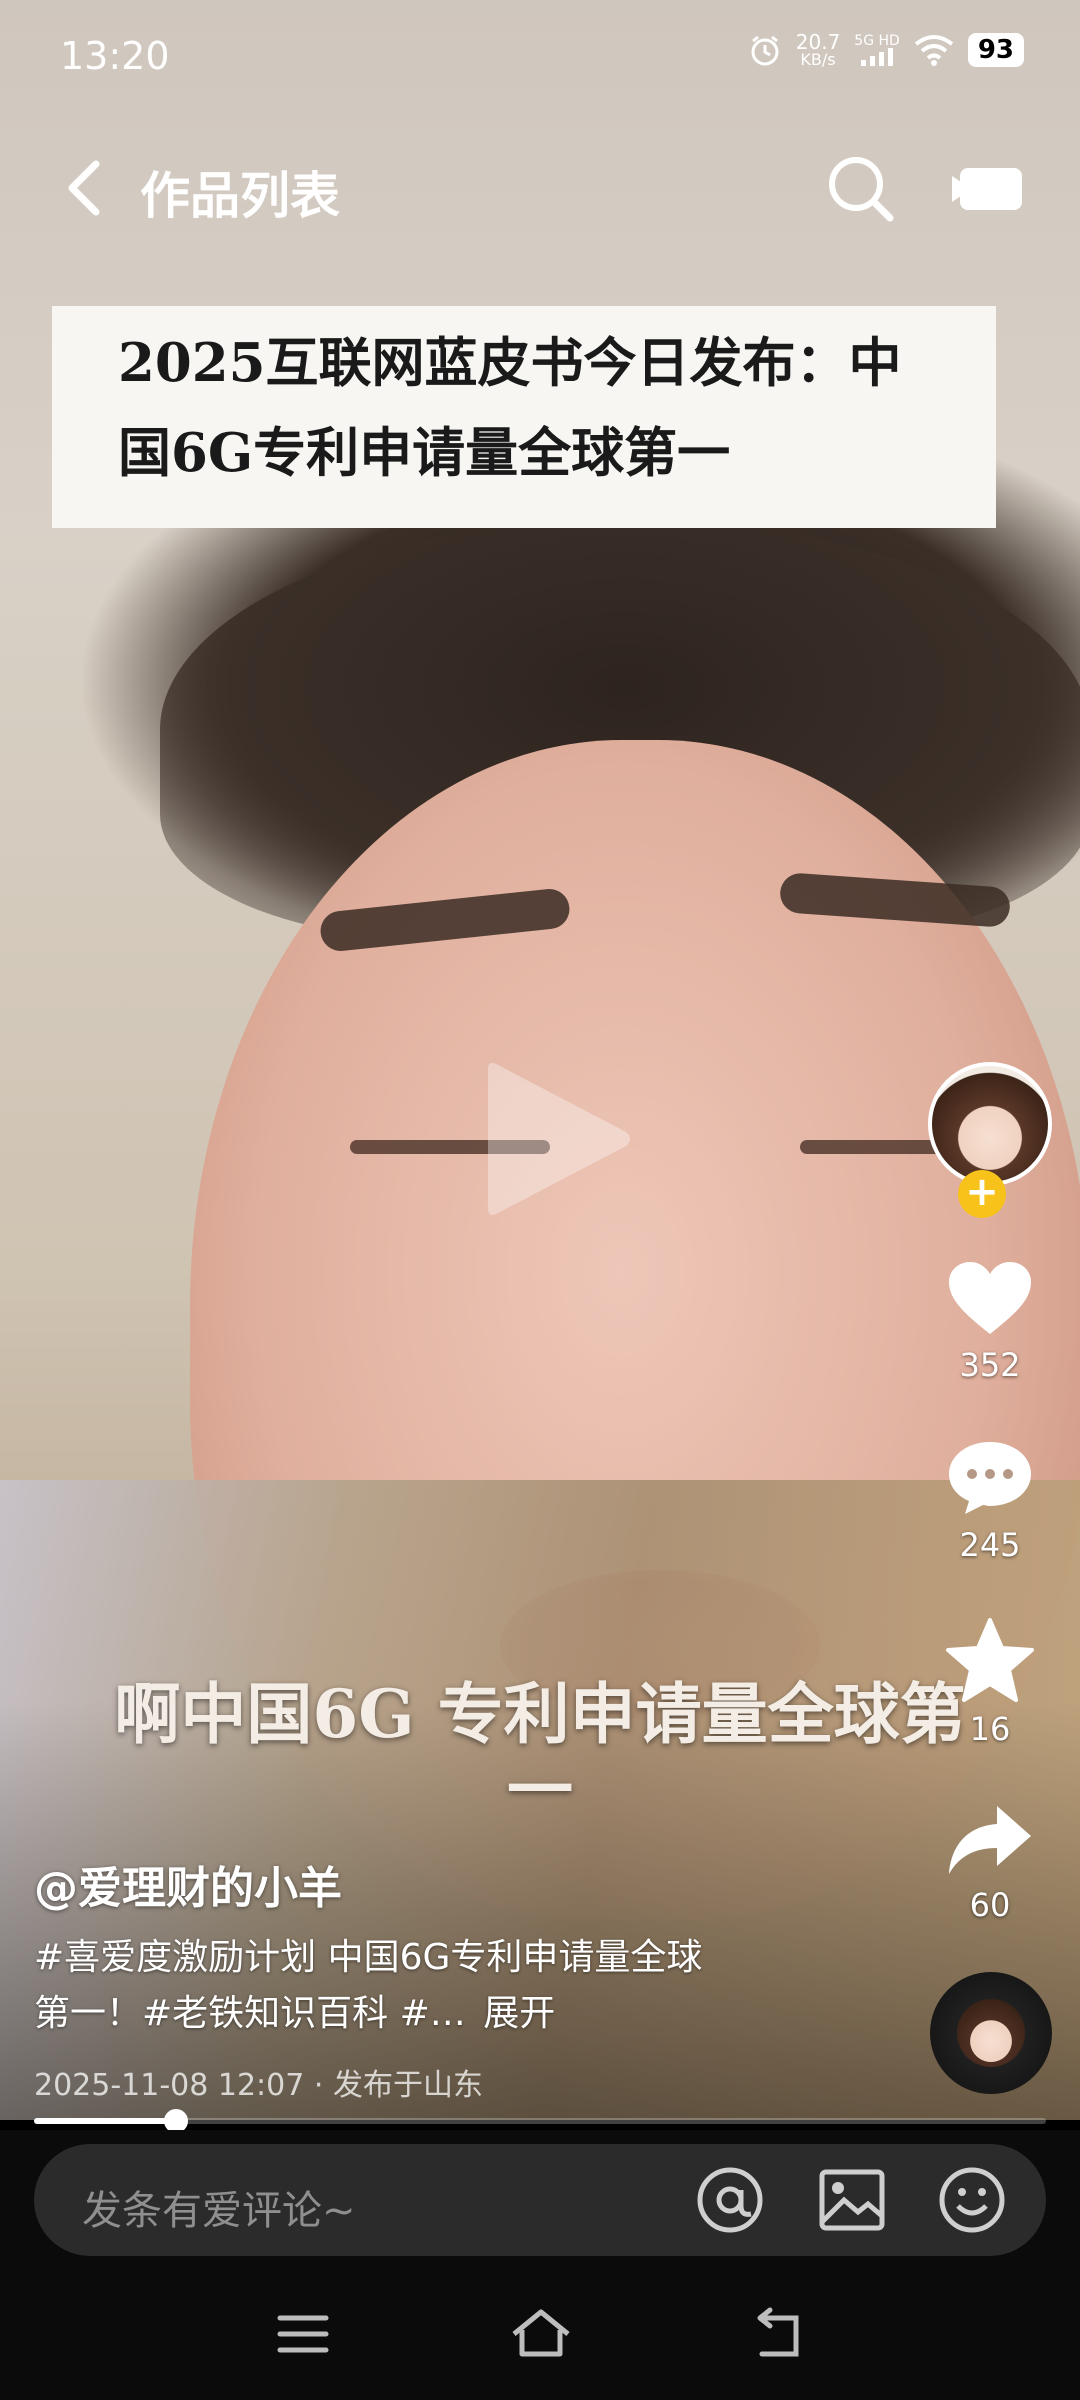  I want to click on menu-icon, so click(303, 2334).